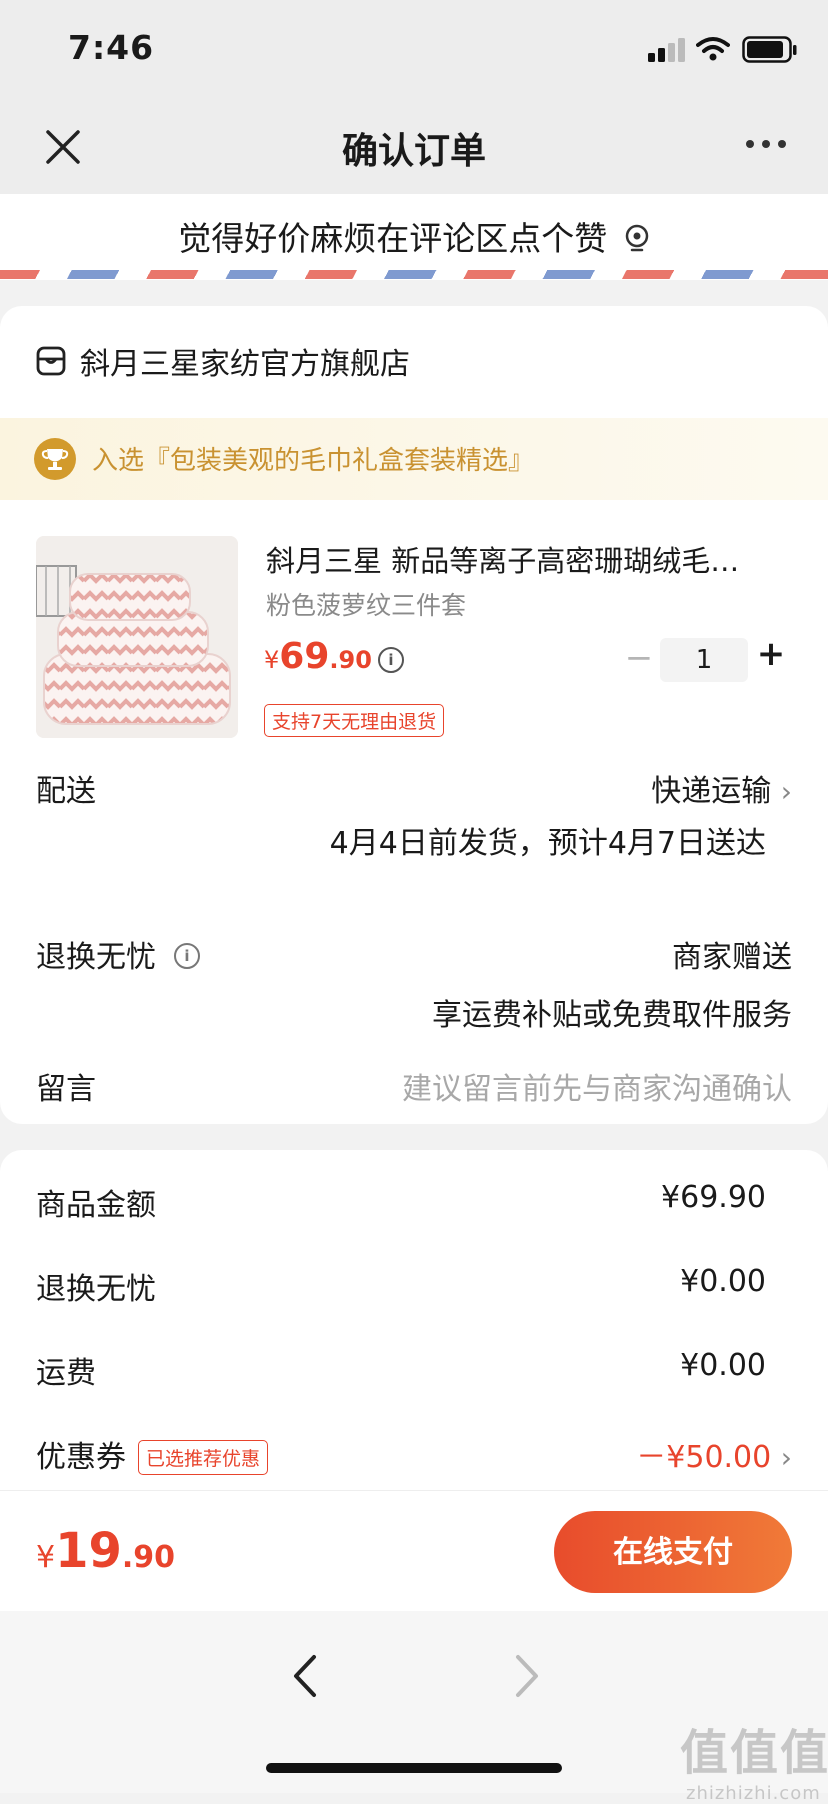  Describe the element at coordinates (713, 1197) in the screenshot. I see `summary-row-value: ¥69.90` at that location.